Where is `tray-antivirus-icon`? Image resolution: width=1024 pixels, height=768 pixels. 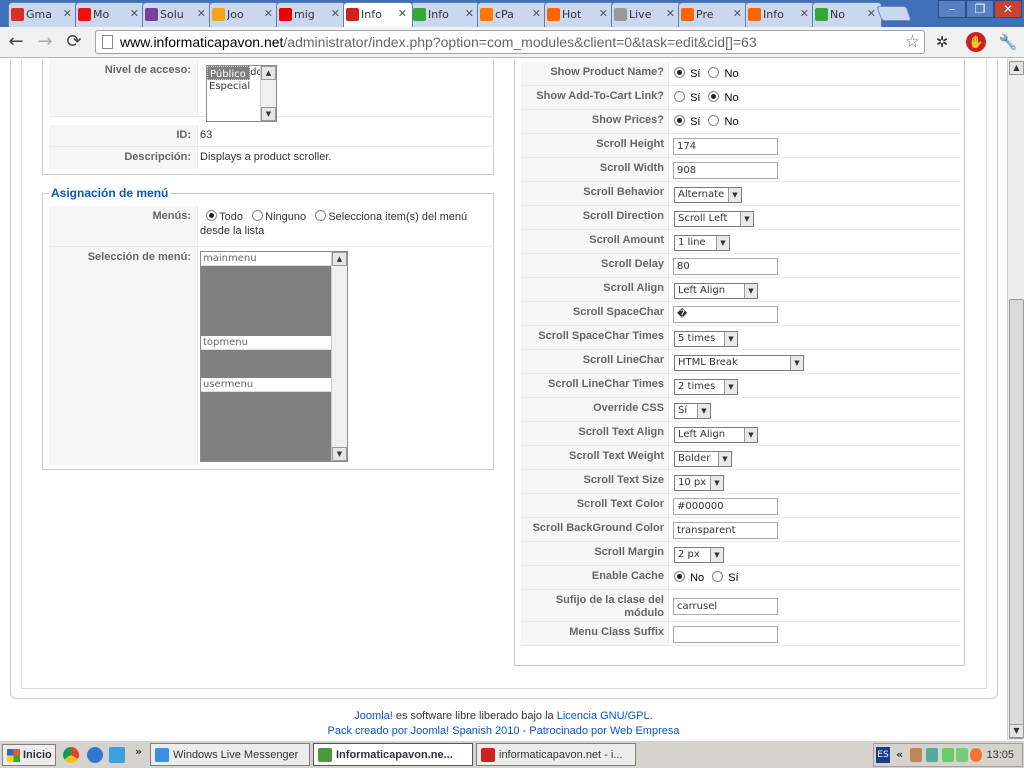 tray-antivirus-icon is located at coordinates (976, 755).